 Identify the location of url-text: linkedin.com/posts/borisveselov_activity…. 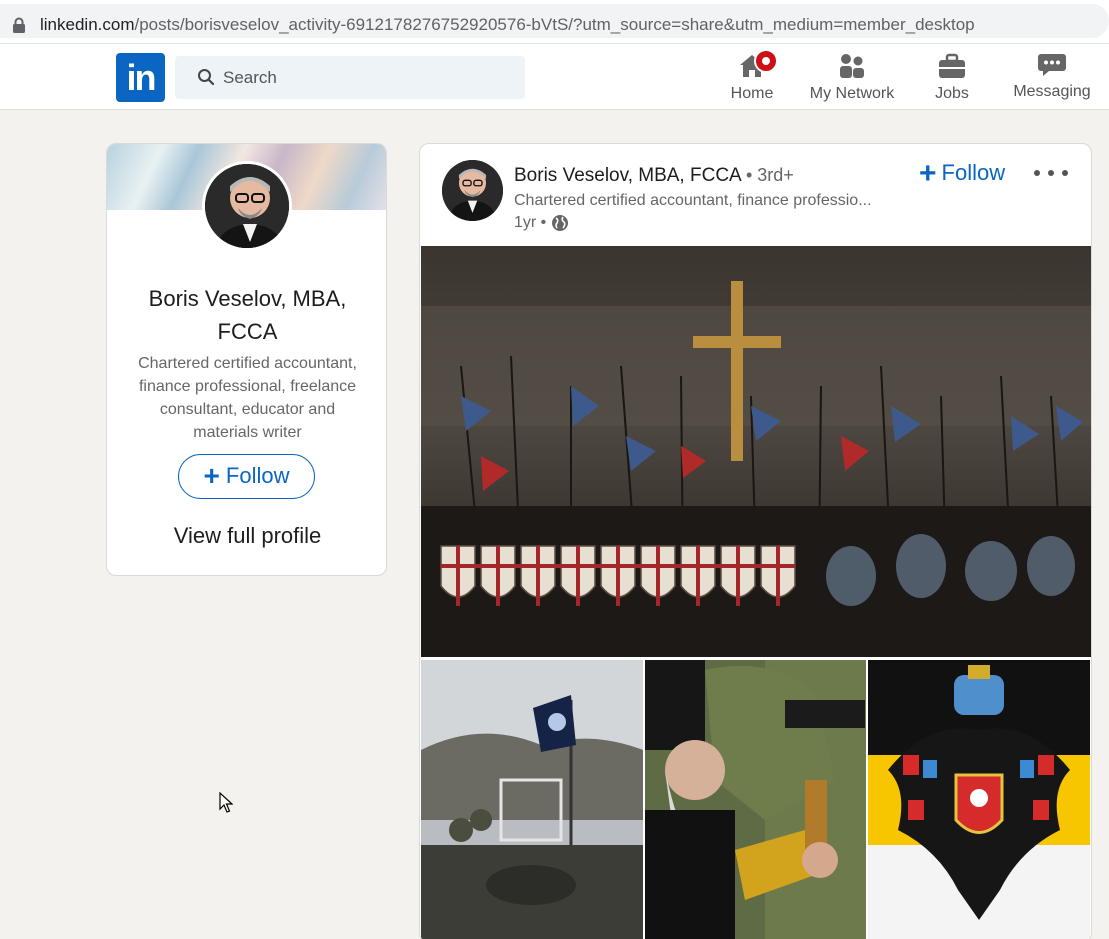
(507, 25).